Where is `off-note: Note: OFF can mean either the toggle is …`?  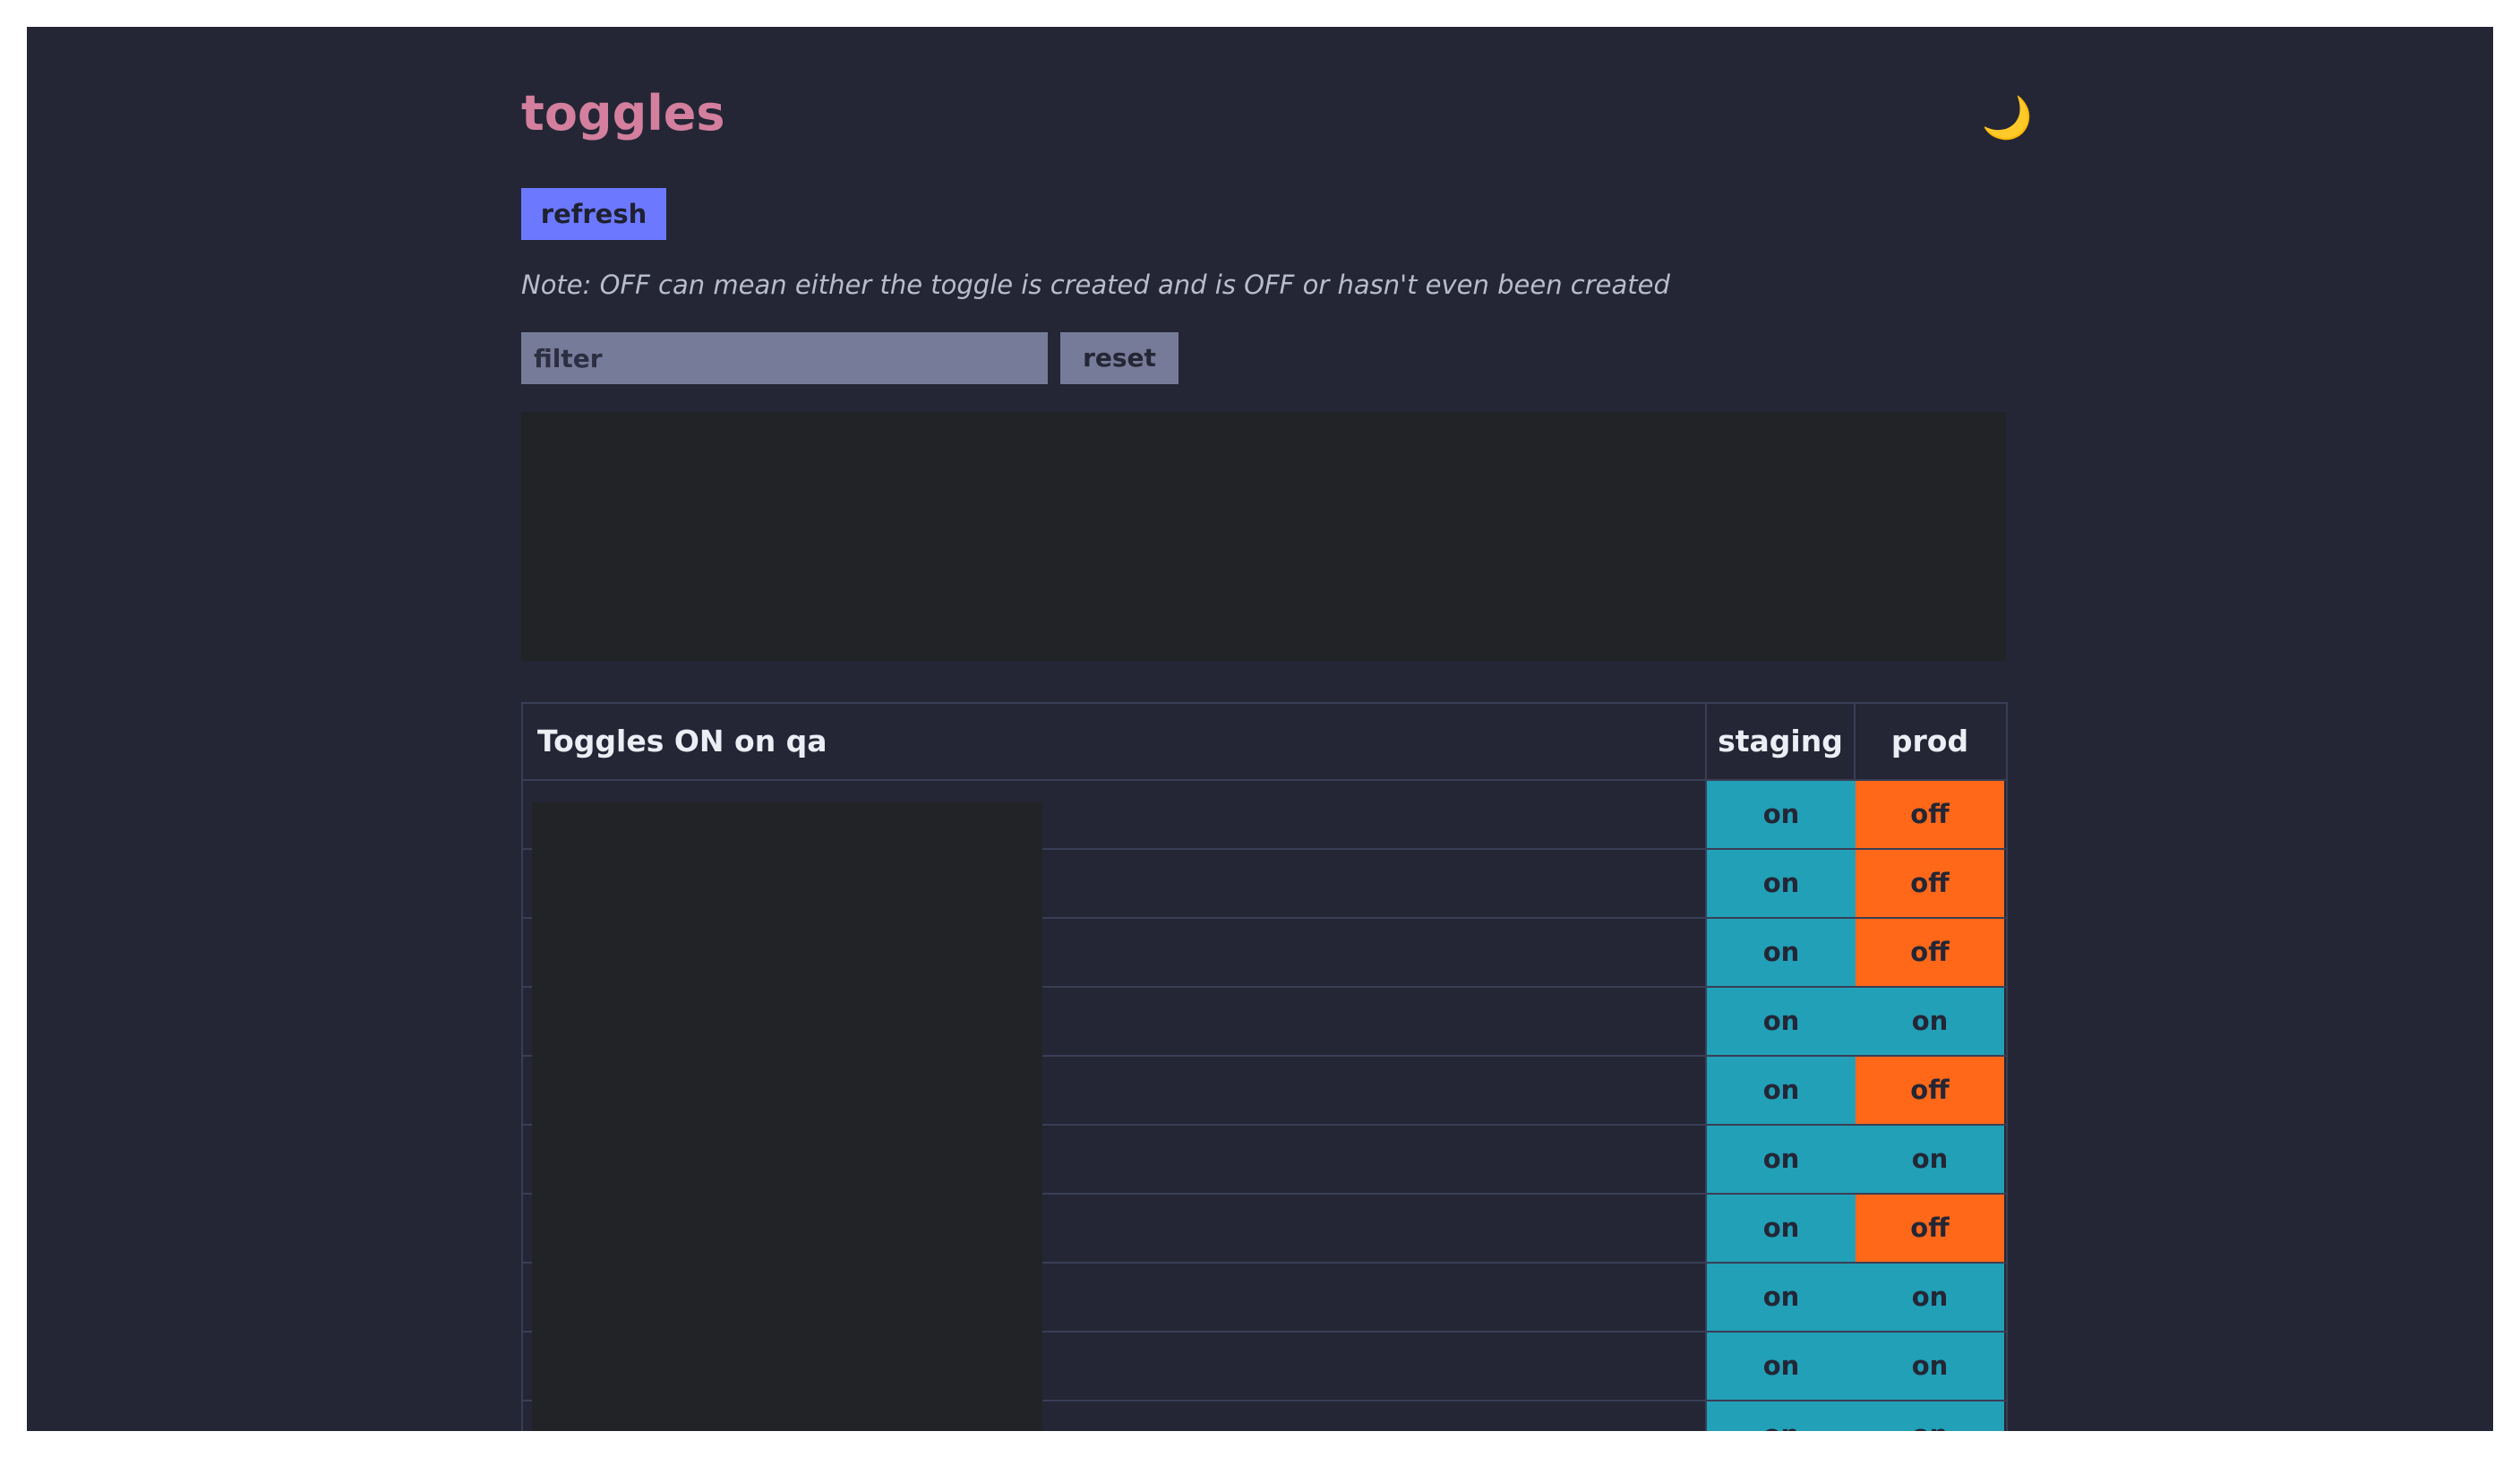 off-note: Note: OFF can mean either the toggle is … is located at coordinates (1095, 285).